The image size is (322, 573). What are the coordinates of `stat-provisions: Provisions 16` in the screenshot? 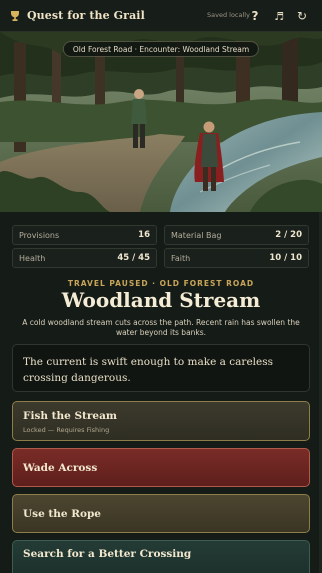 It's located at (84, 235).